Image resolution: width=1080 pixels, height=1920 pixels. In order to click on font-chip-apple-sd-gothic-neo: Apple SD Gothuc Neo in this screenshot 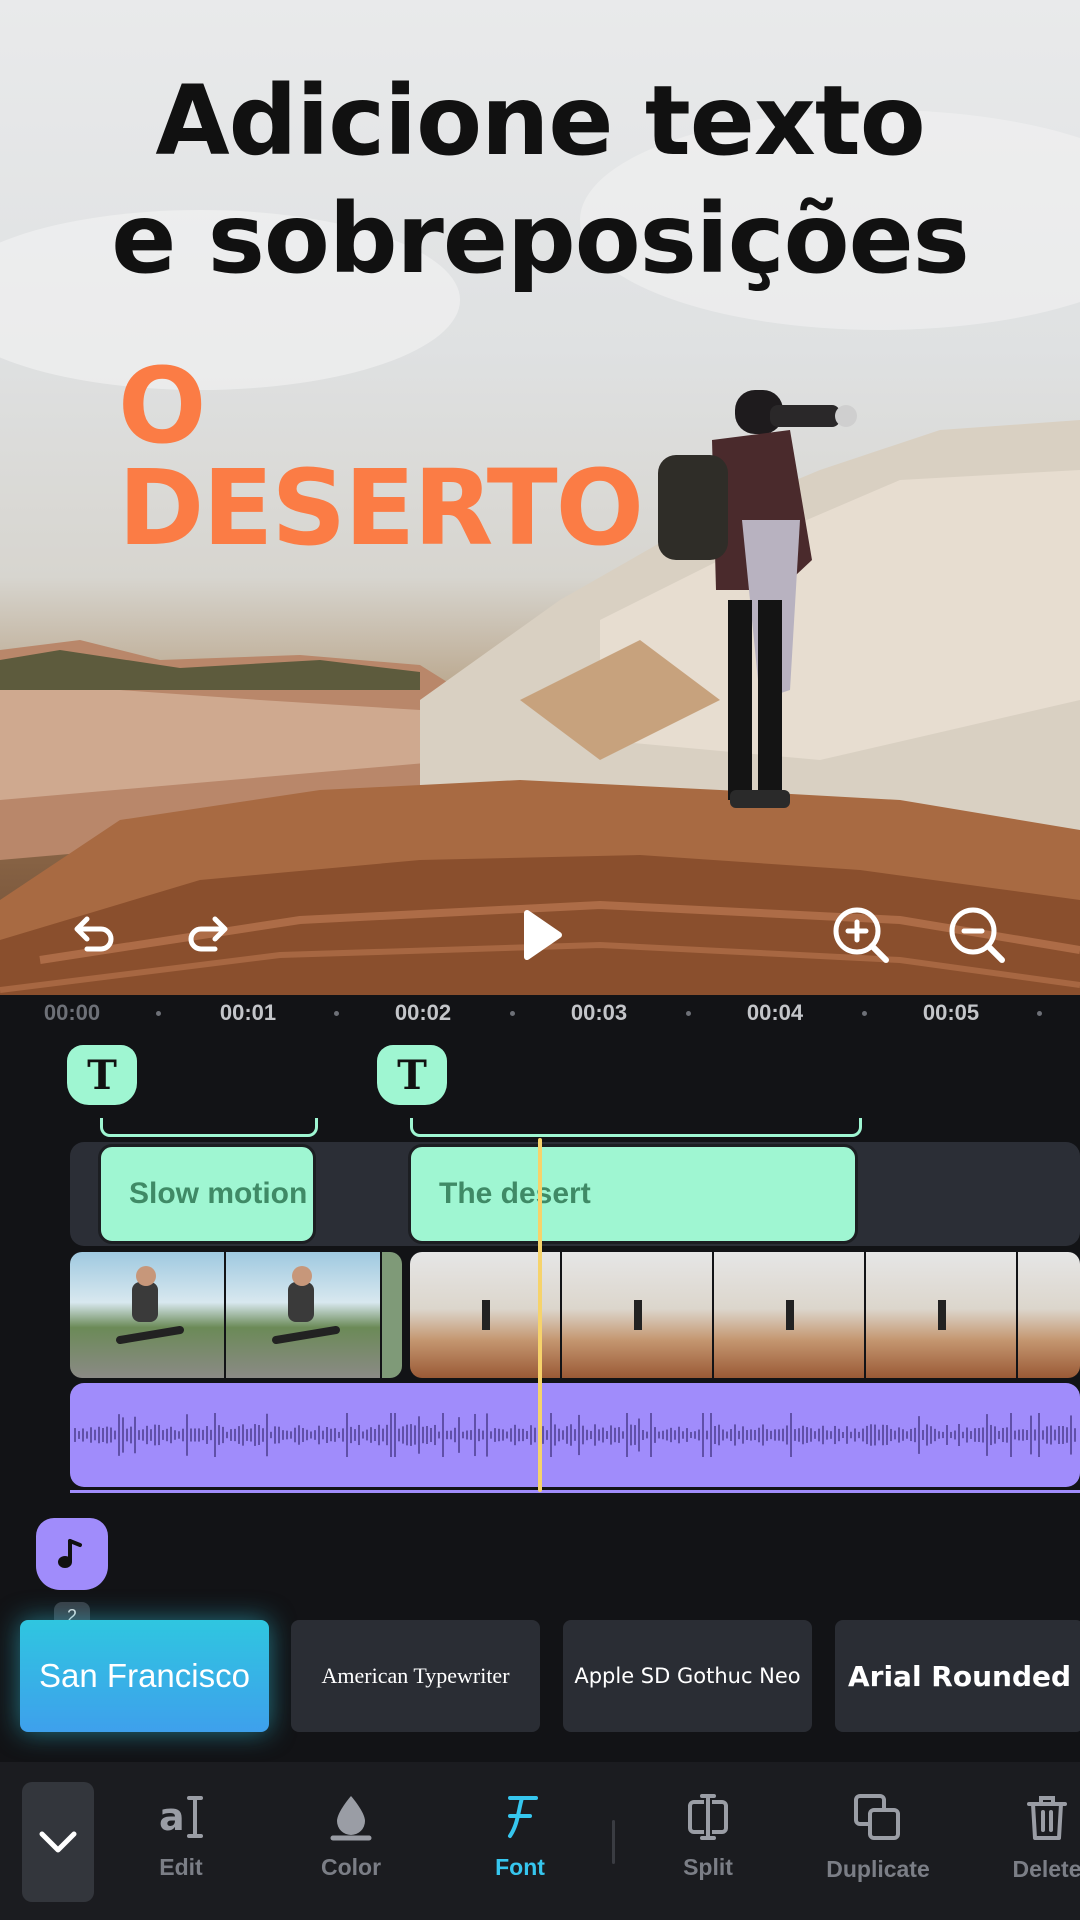, I will do `click(687, 1676)`.